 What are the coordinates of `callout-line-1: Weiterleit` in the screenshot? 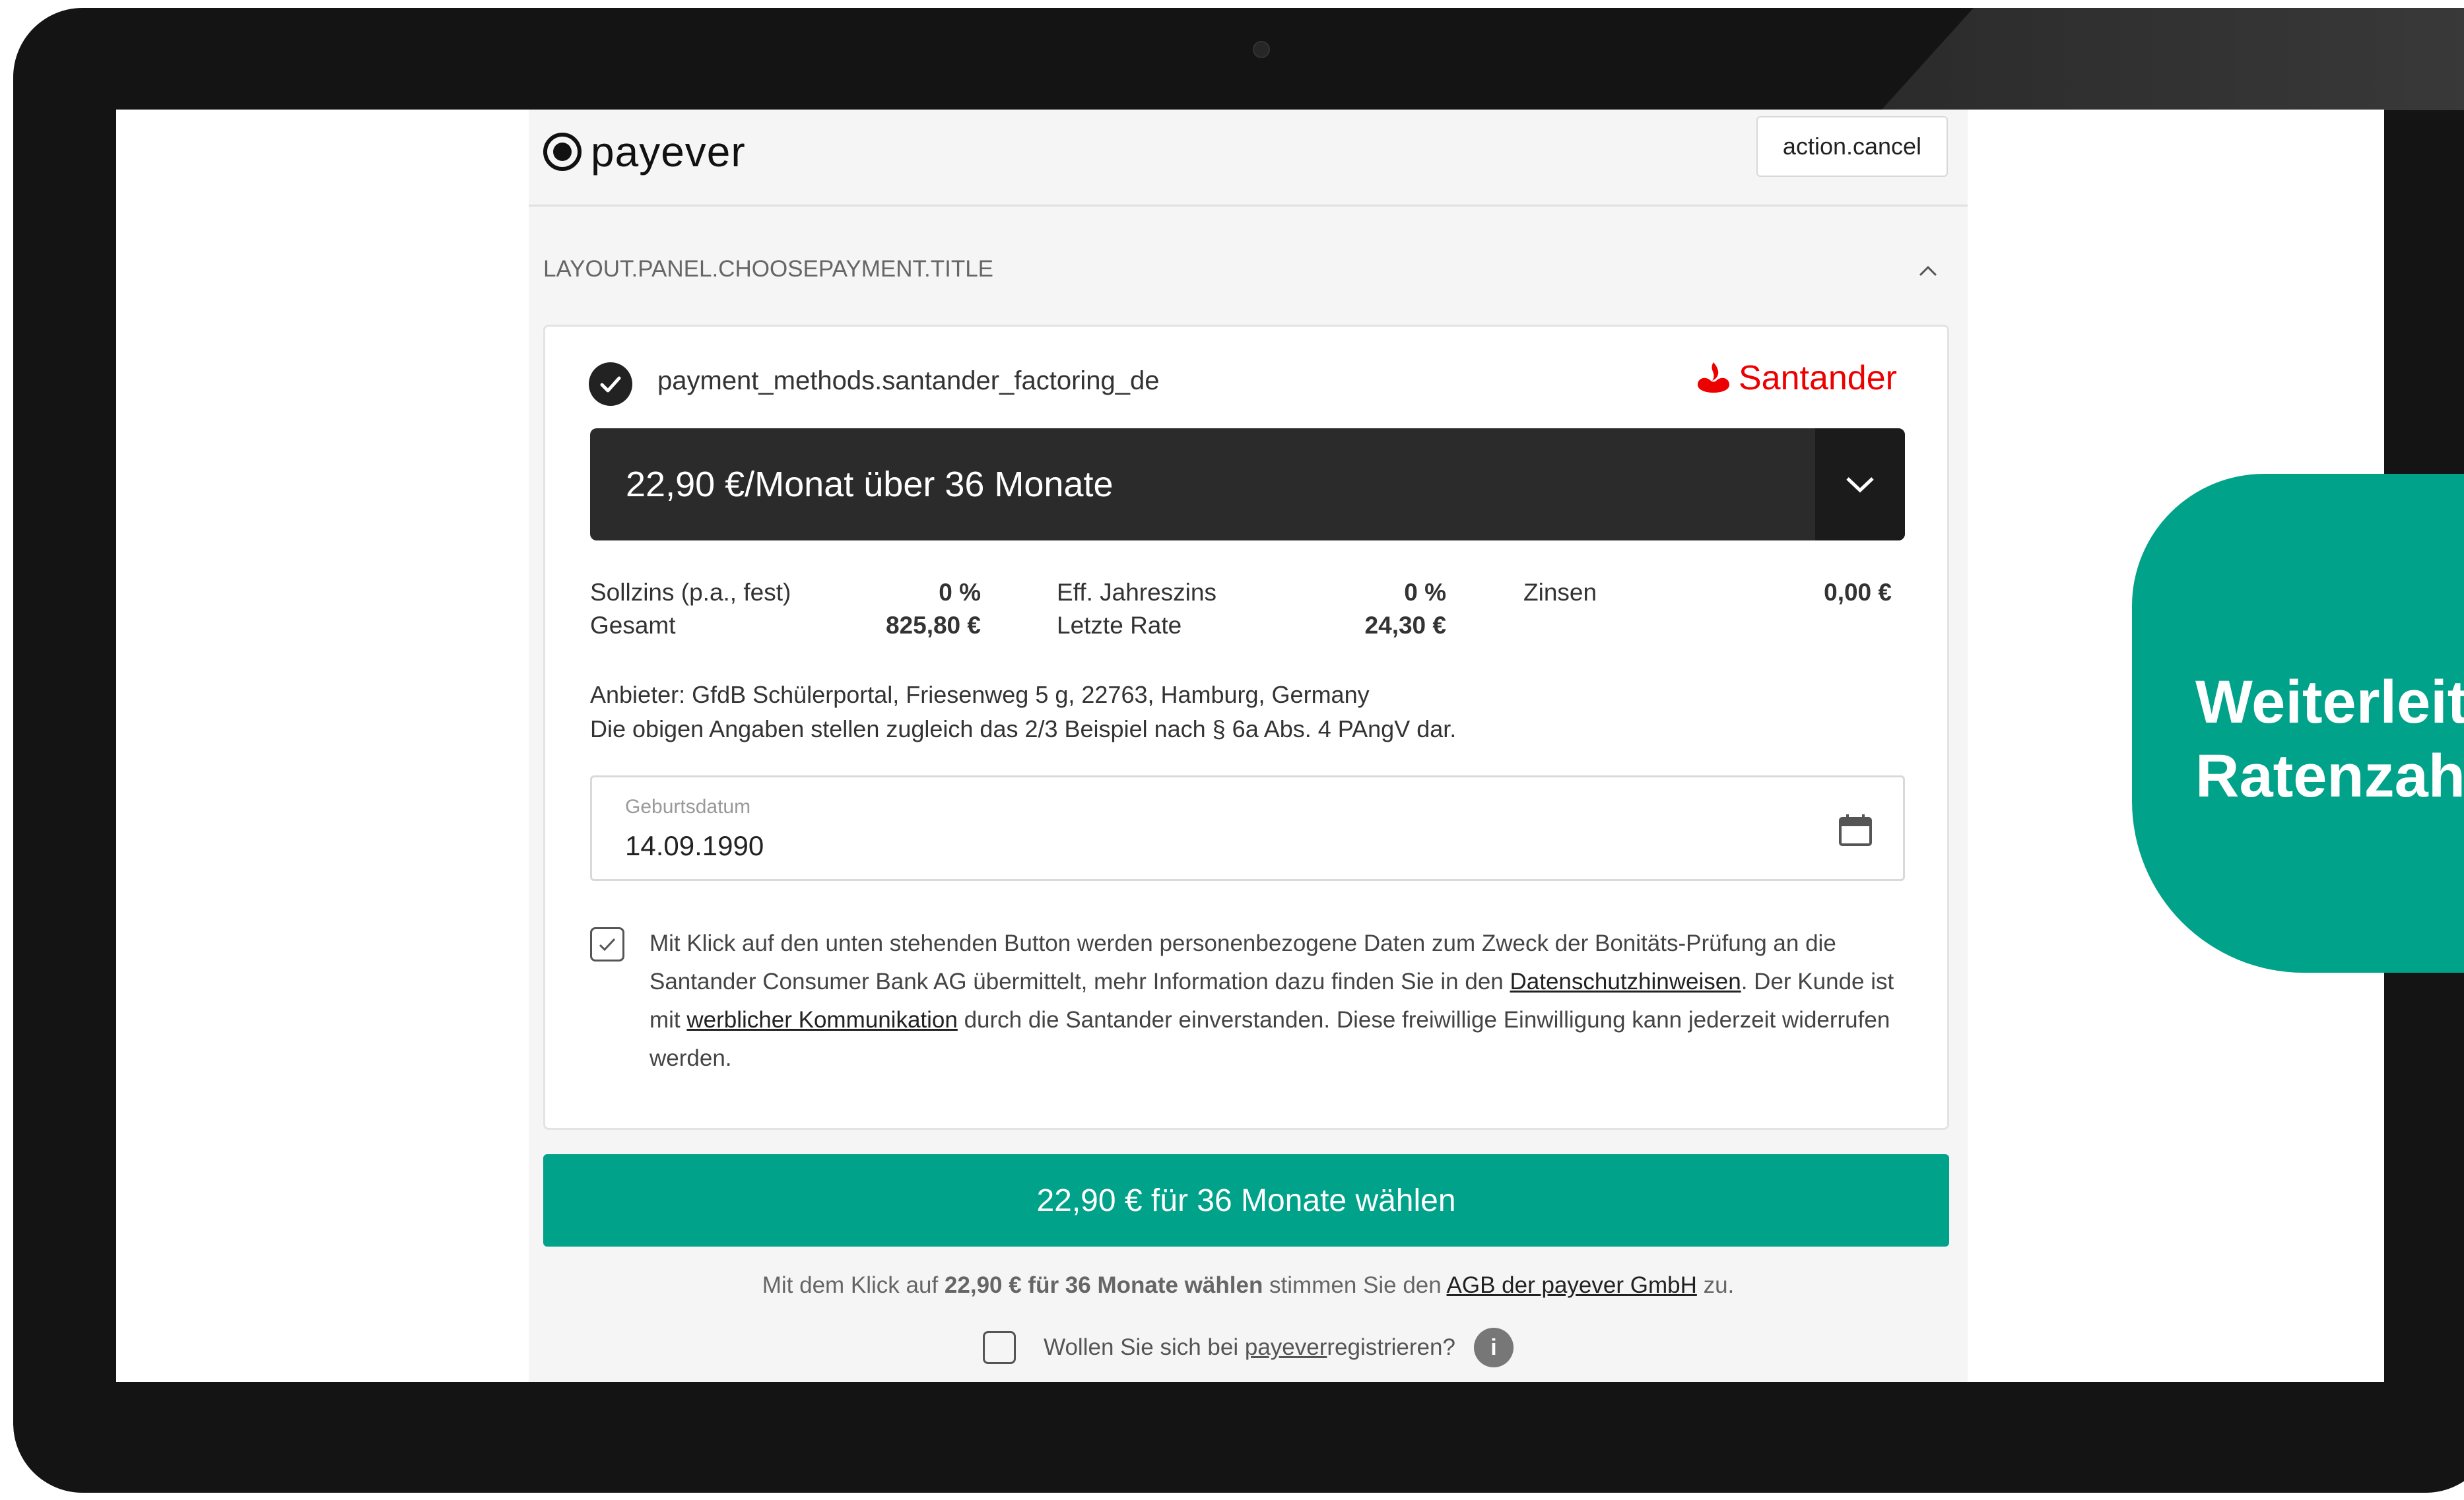 It's located at (2329, 702).